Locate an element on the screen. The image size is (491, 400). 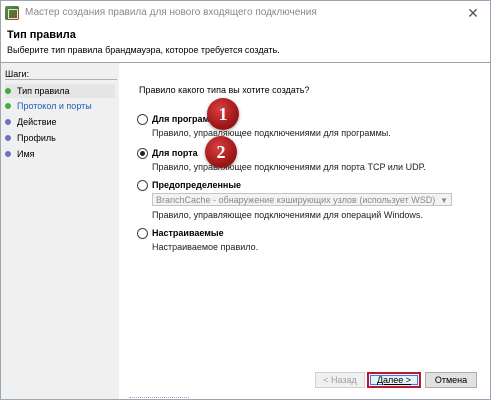
step-marker-badge: 2 is located at coordinates (221, 152).